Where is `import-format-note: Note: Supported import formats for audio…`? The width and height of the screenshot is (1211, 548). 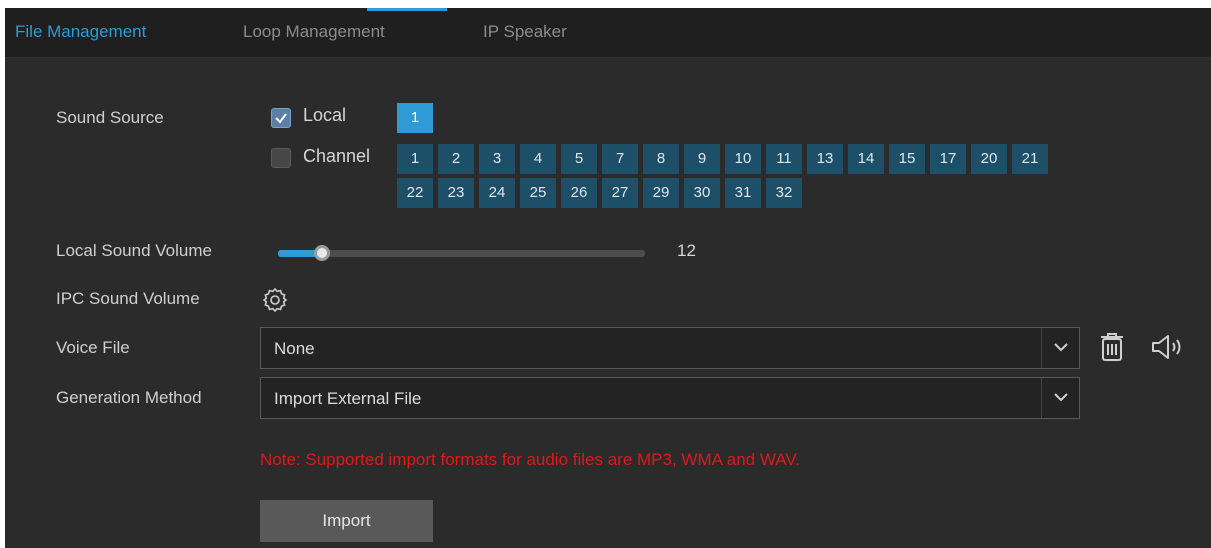
import-format-note: Note: Supported import formats for audio… is located at coordinates (530, 459).